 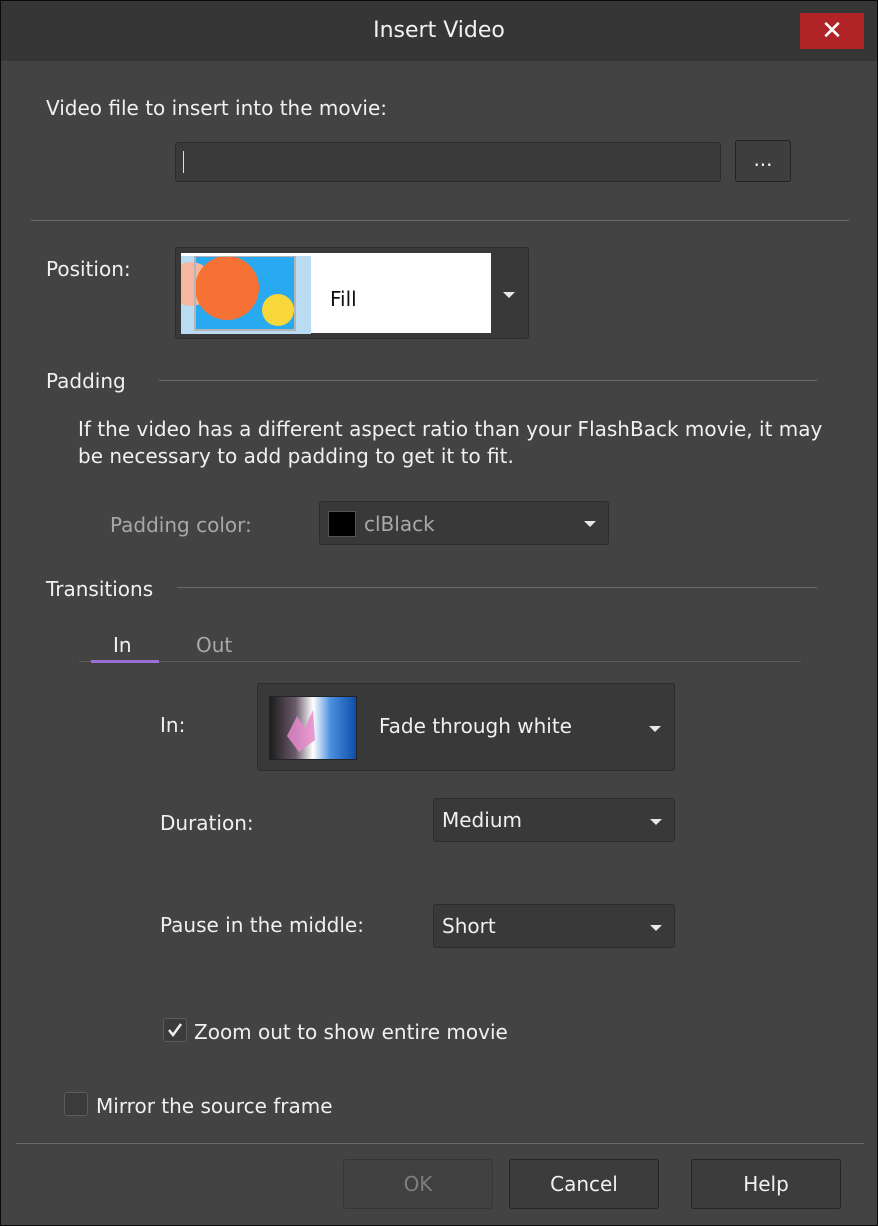 I want to click on pause-label: Pause in the middle:, so click(x=262, y=925).